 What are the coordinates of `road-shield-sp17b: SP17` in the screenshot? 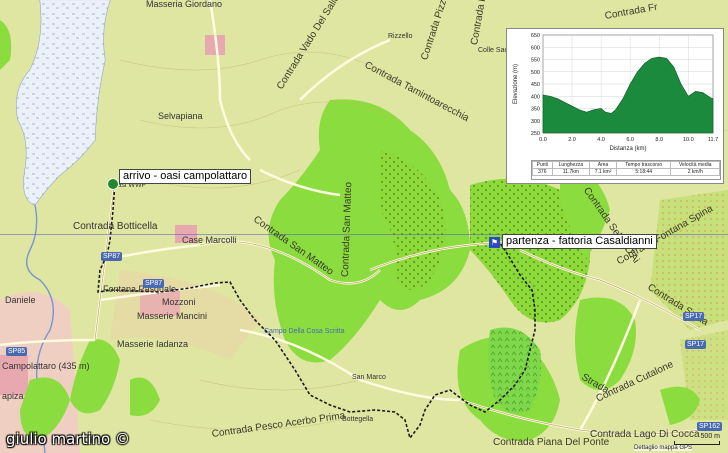 It's located at (696, 344).